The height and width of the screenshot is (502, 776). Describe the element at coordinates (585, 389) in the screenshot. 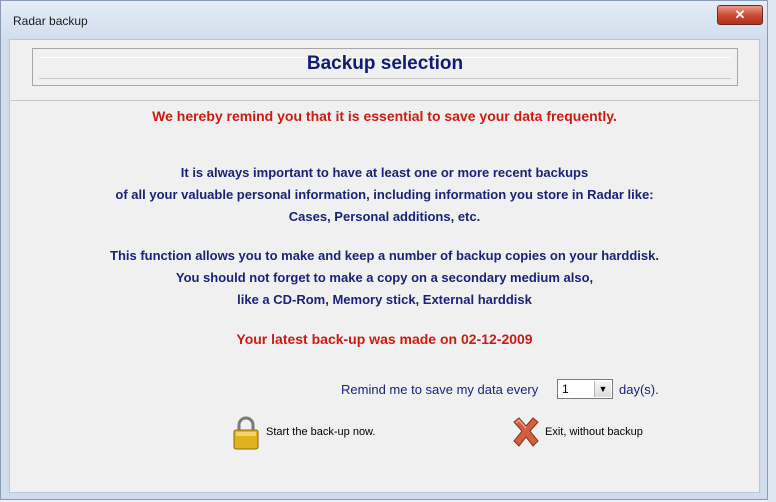

I see `remind-interval-select: 1 ▼` at that location.